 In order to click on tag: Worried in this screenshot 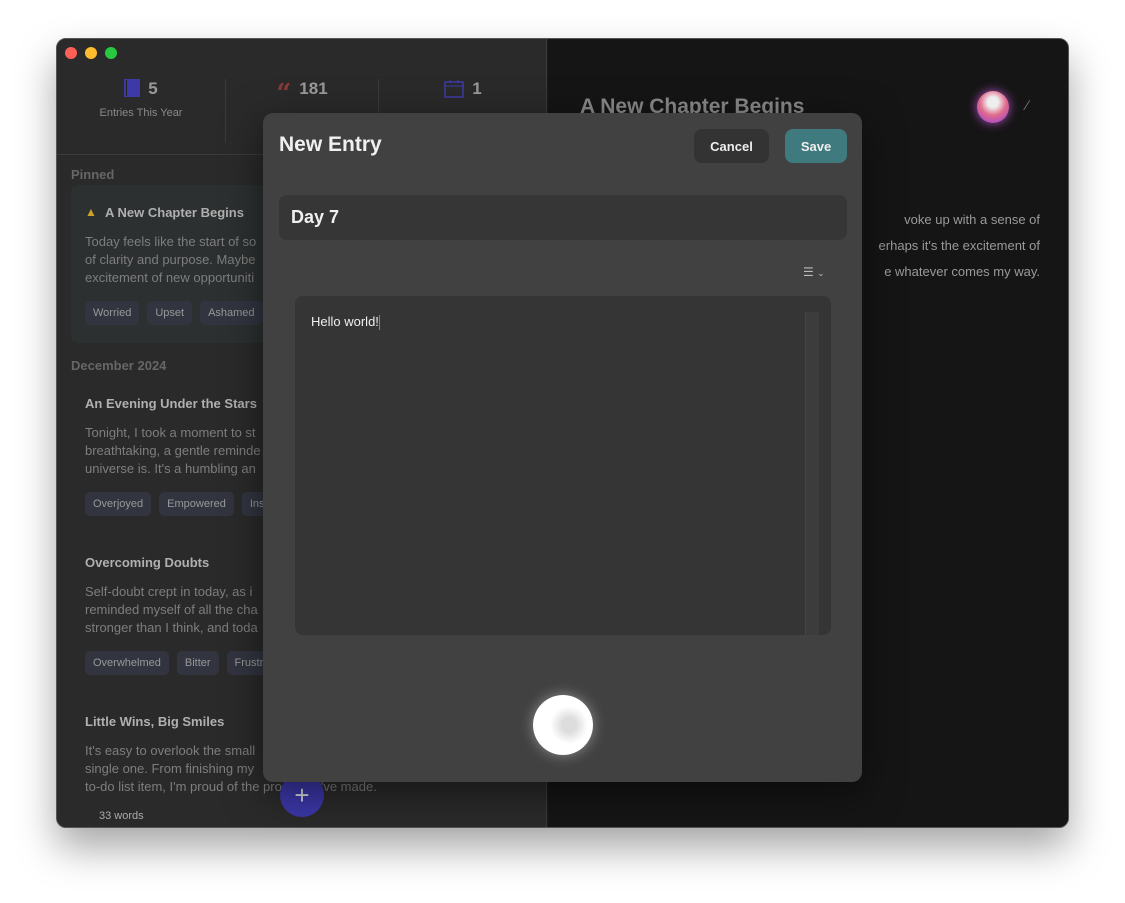, I will do `click(112, 313)`.